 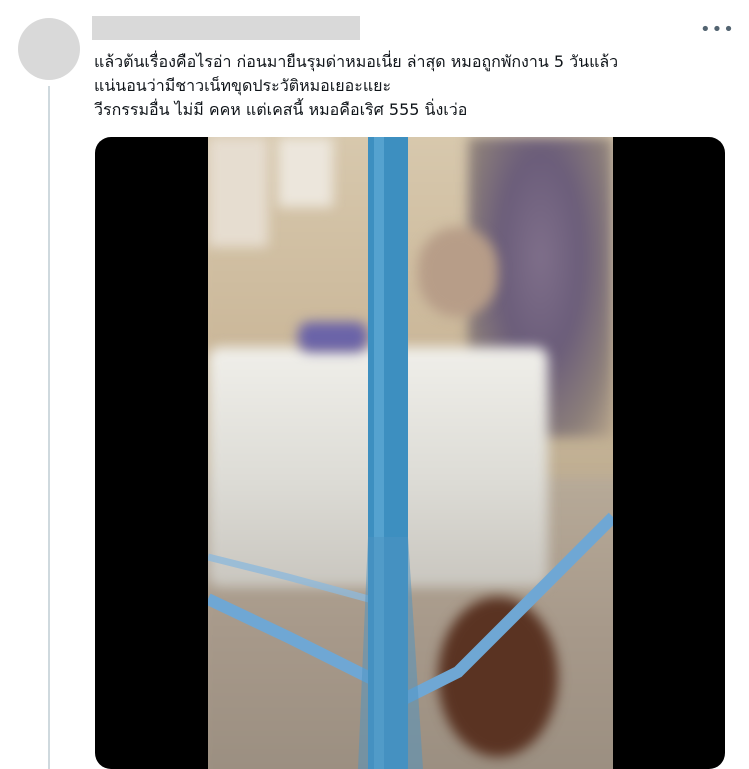 What do you see at coordinates (243, 85) in the screenshot?
I see `tweet-text-line-2: แน่นอนว่ามีชาวเน็ทขุดประวัติหมอเยอะแยะ` at bounding box center [243, 85].